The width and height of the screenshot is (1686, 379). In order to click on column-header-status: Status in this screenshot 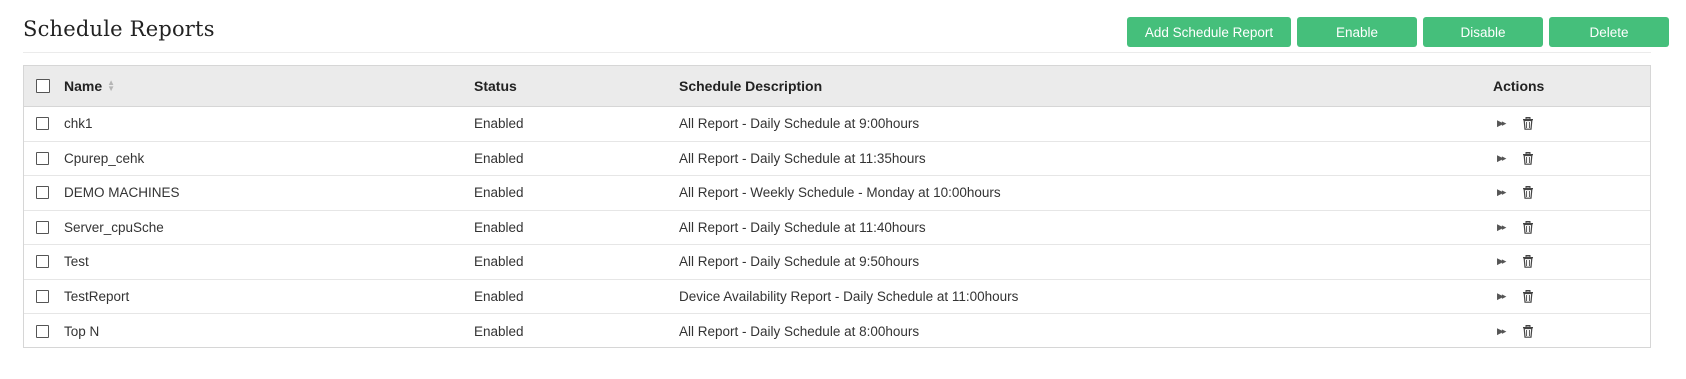, I will do `click(495, 86)`.